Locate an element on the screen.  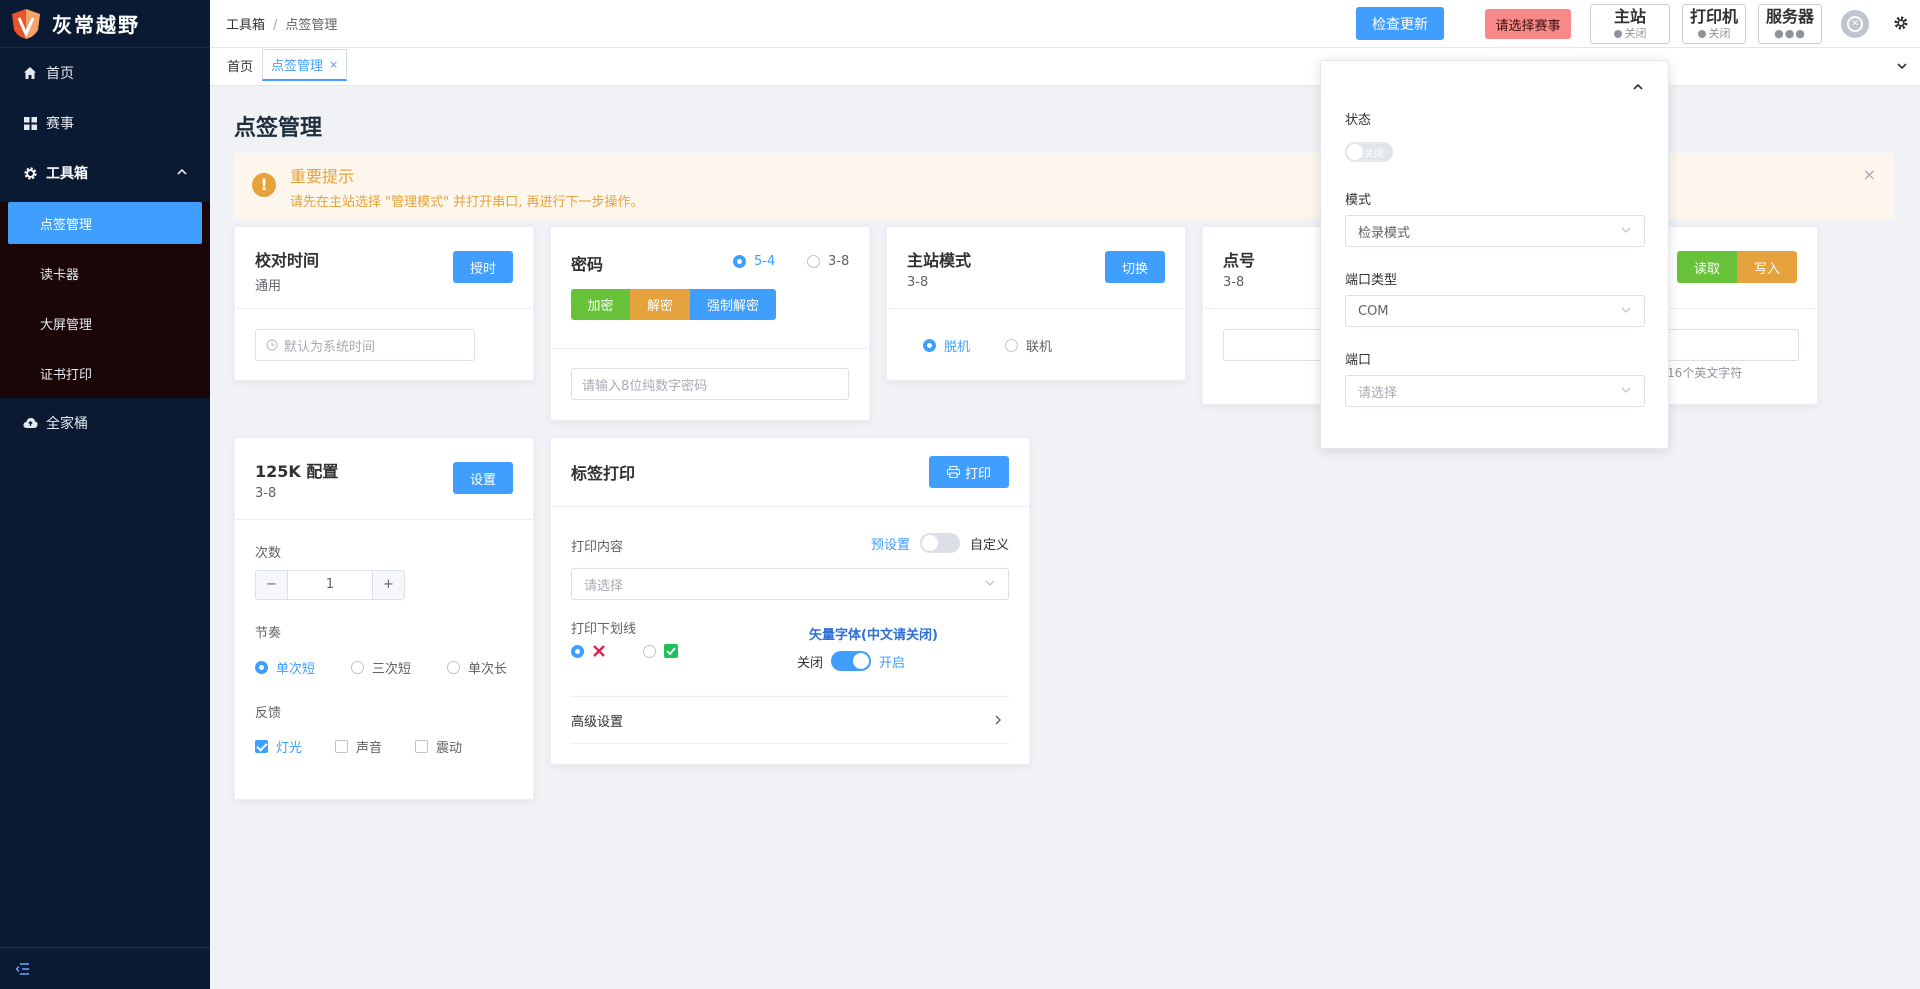
feedback-sound-checkbox: 声音 is located at coordinates (358, 746).